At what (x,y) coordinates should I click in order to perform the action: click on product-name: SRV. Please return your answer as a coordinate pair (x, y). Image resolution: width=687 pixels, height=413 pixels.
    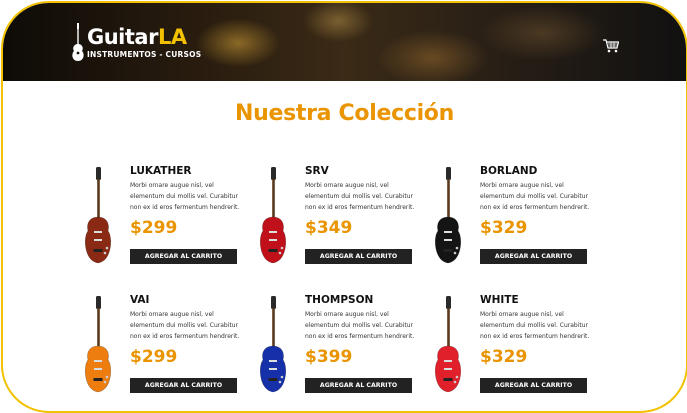
    Looking at the image, I should click on (317, 171).